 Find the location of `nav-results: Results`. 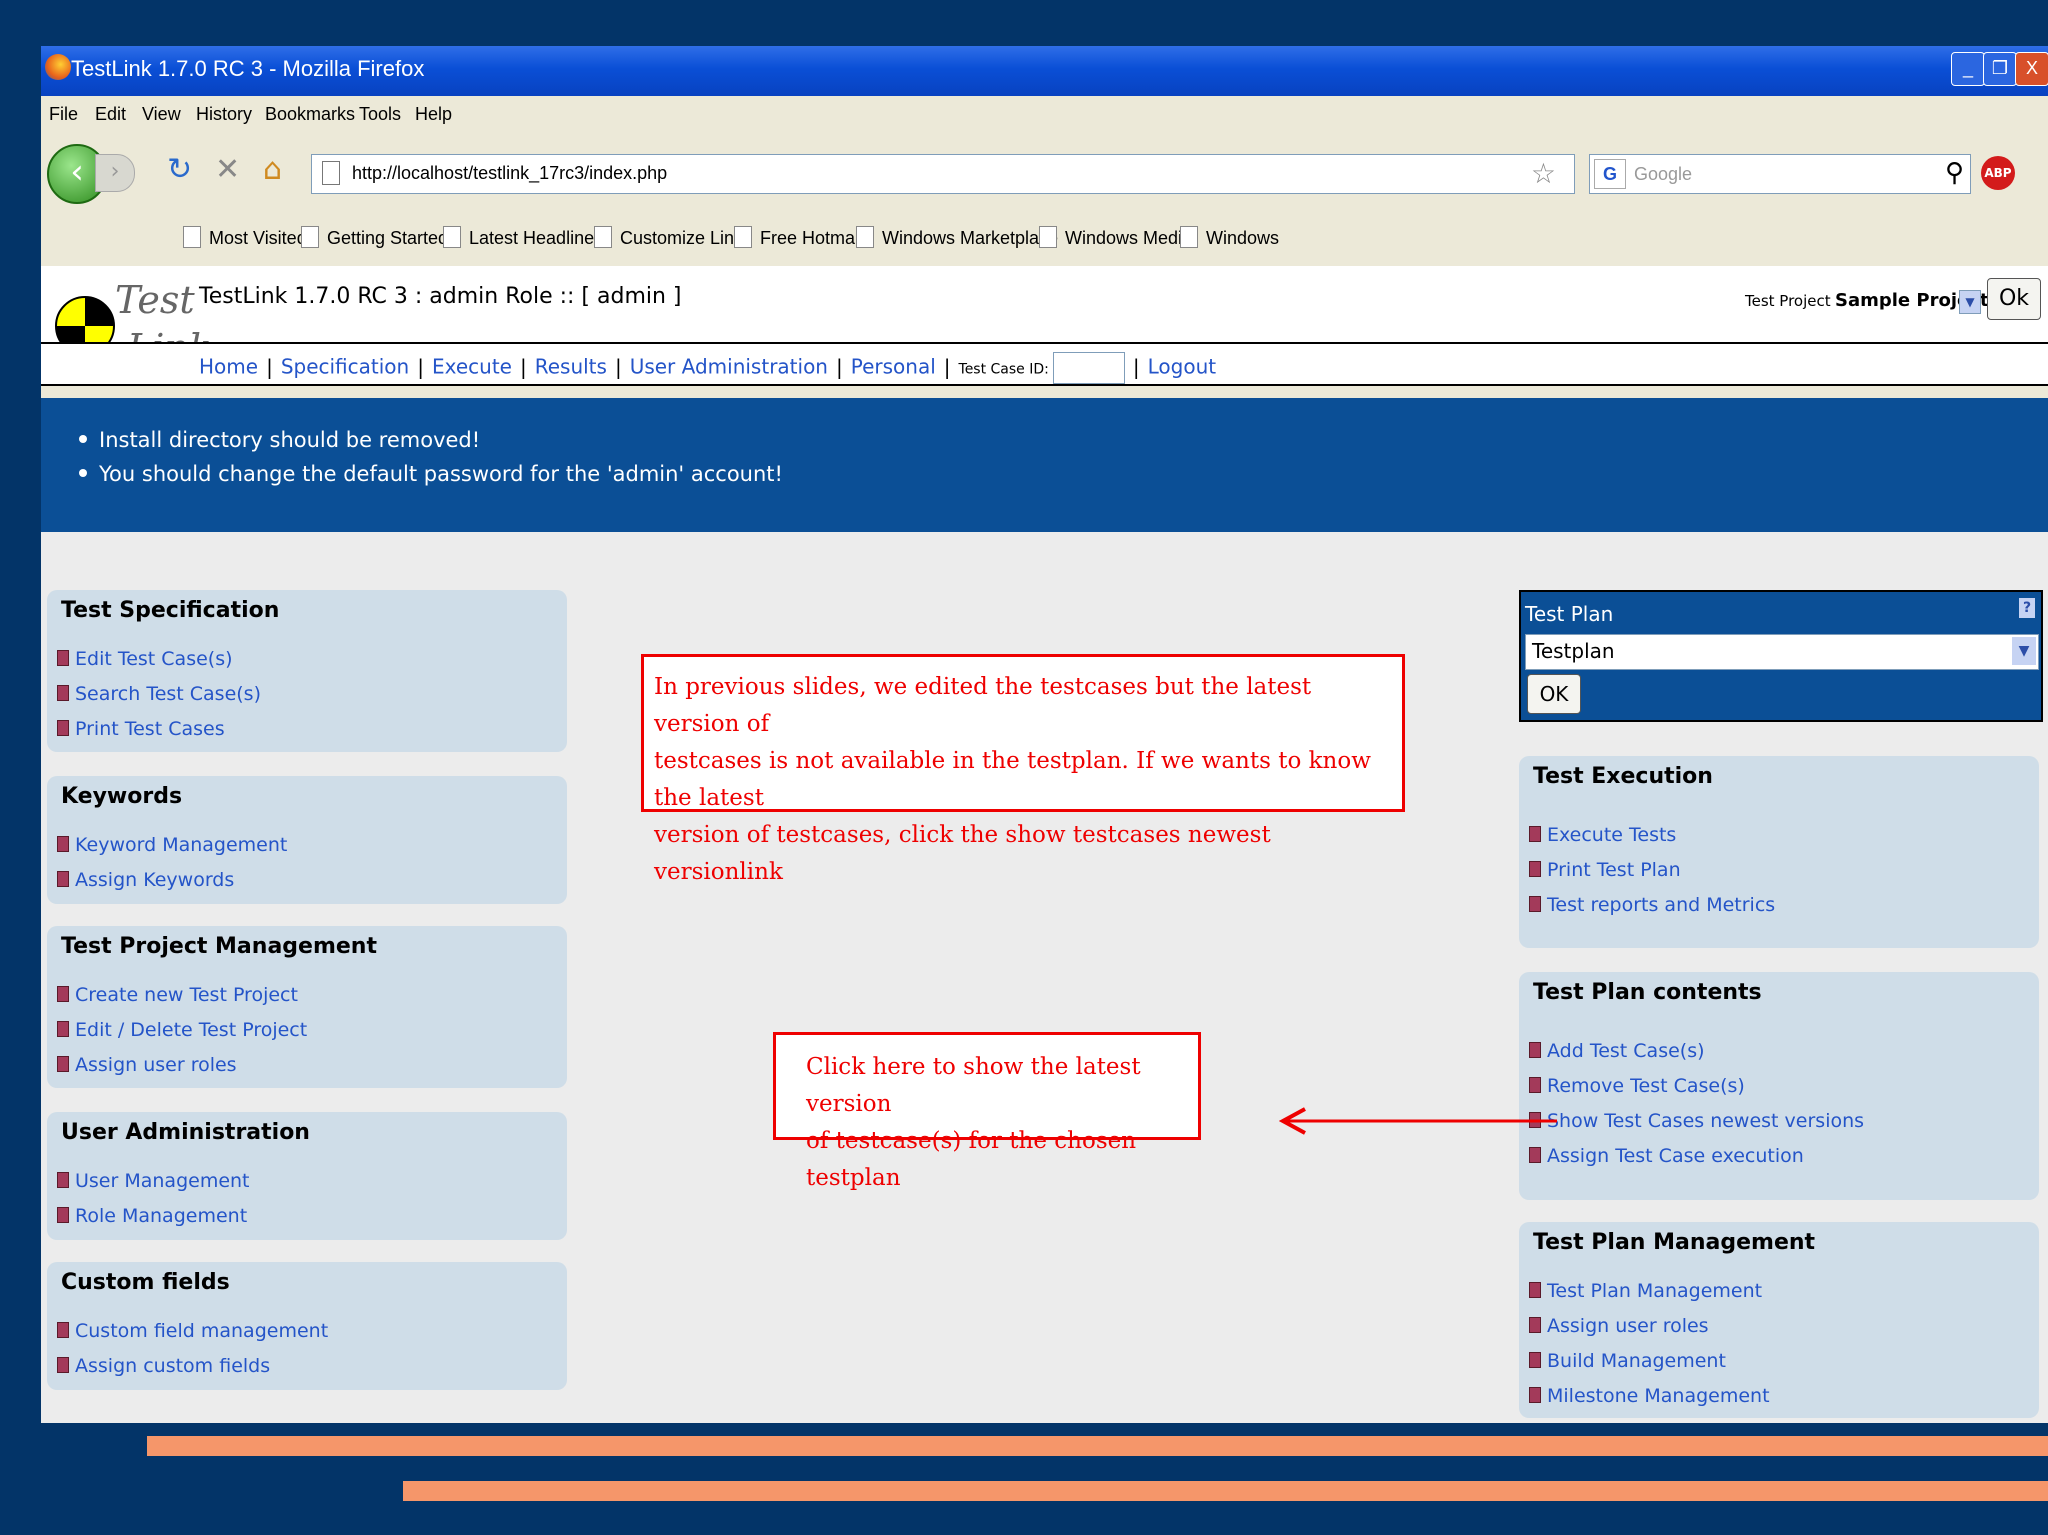

nav-results: Results is located at coordinates (571, 367).